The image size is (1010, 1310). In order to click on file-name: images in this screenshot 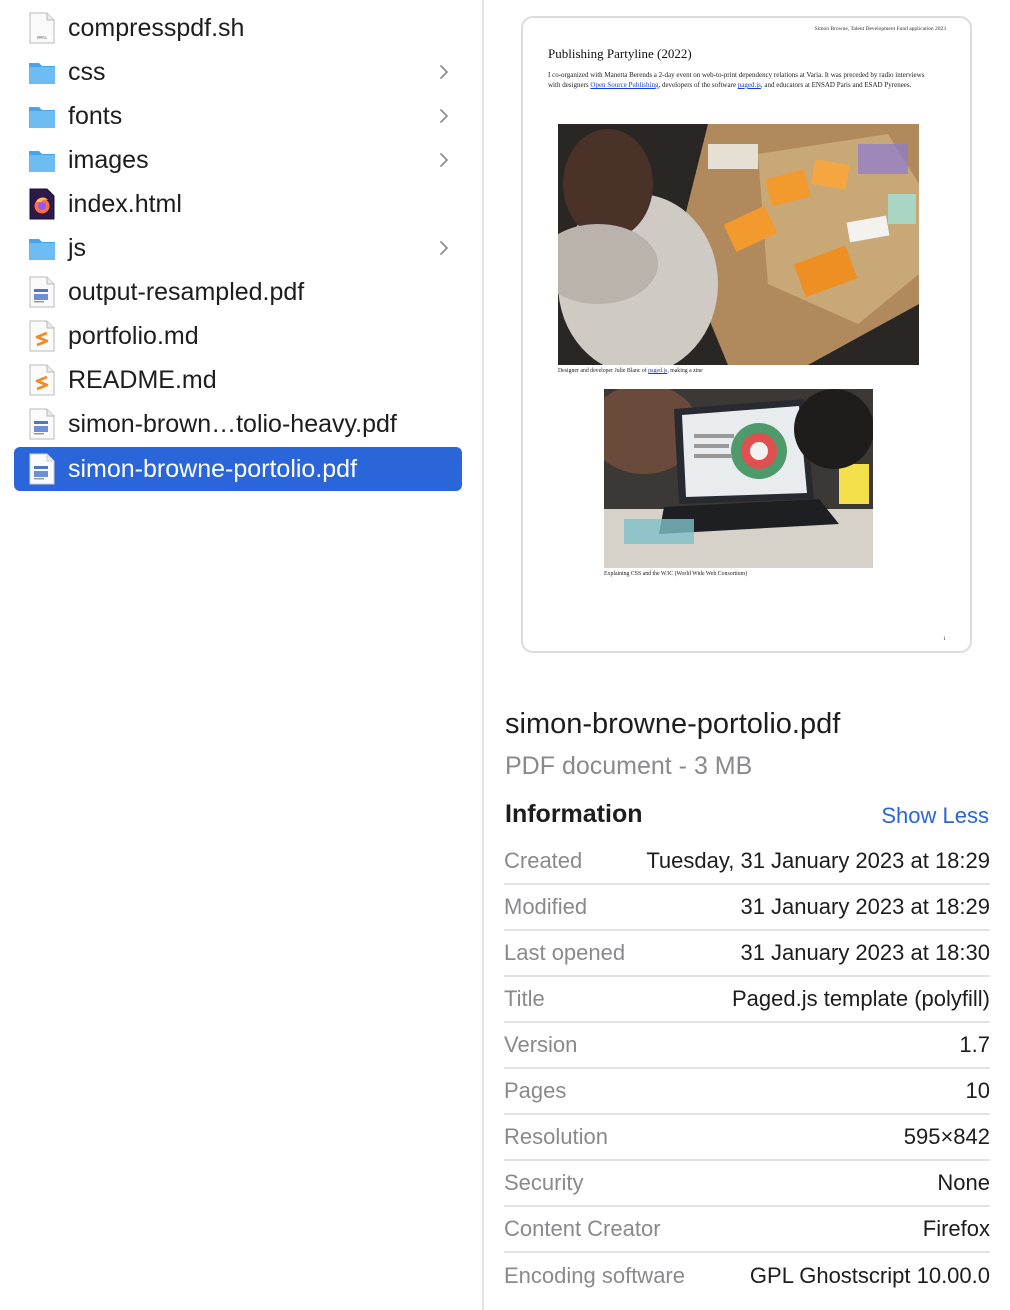, I will do `click(108, 160)`.